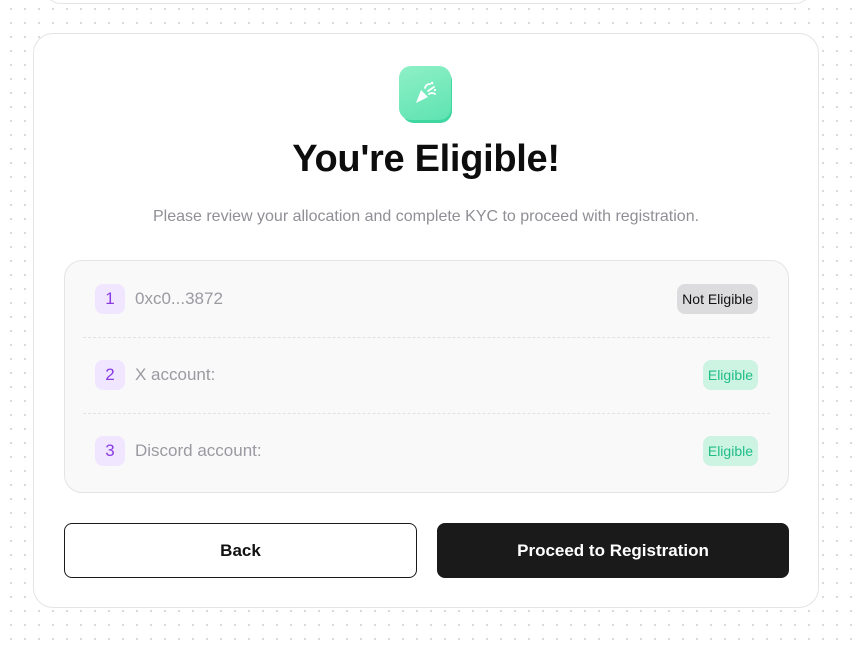 This screenshot has height=651, width=857. I want to click on step-number: 1, so click(110, 299).